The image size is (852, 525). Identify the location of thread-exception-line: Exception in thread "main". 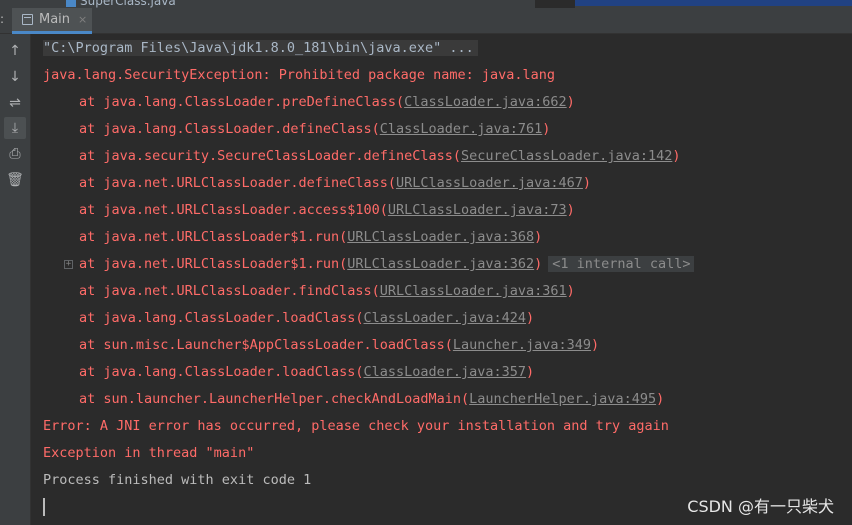
(149, 453).